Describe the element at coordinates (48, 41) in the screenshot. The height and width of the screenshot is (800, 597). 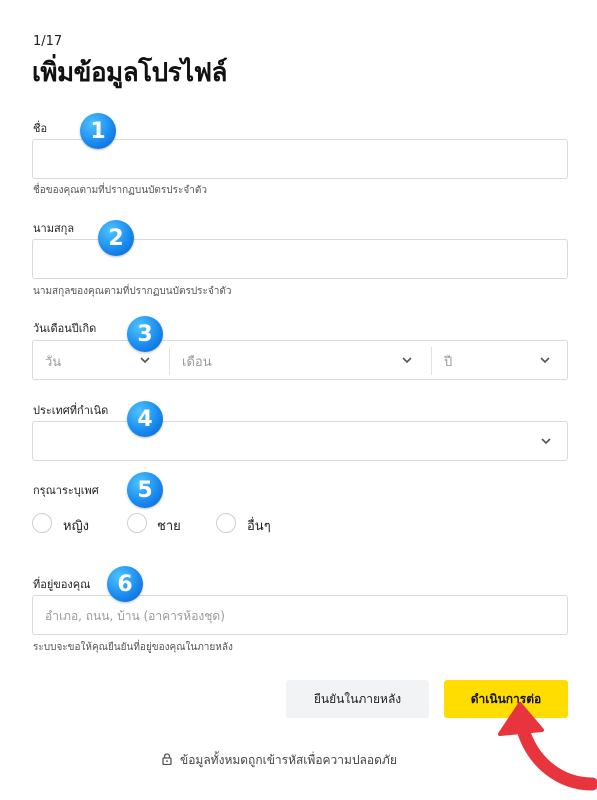
I see `step-counter: 1/17` at that location.